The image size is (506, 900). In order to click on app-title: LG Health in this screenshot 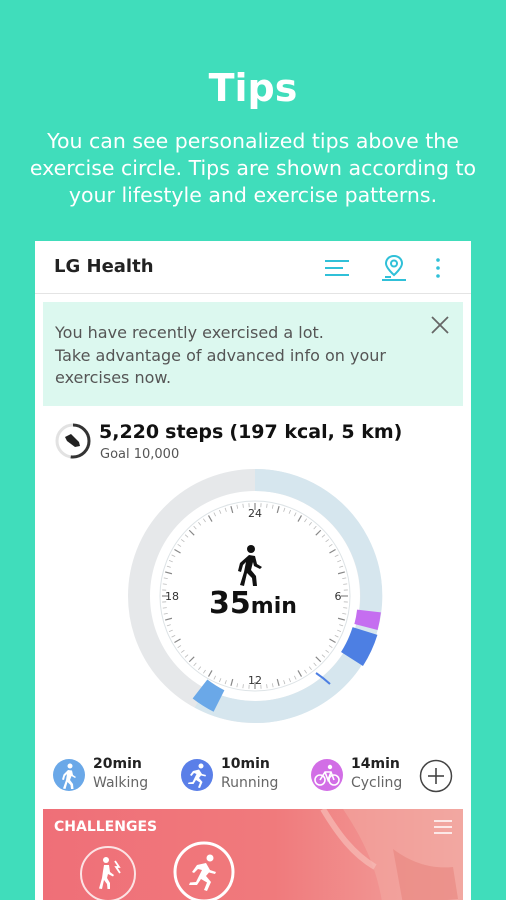, I will do `click(104, 266)`.